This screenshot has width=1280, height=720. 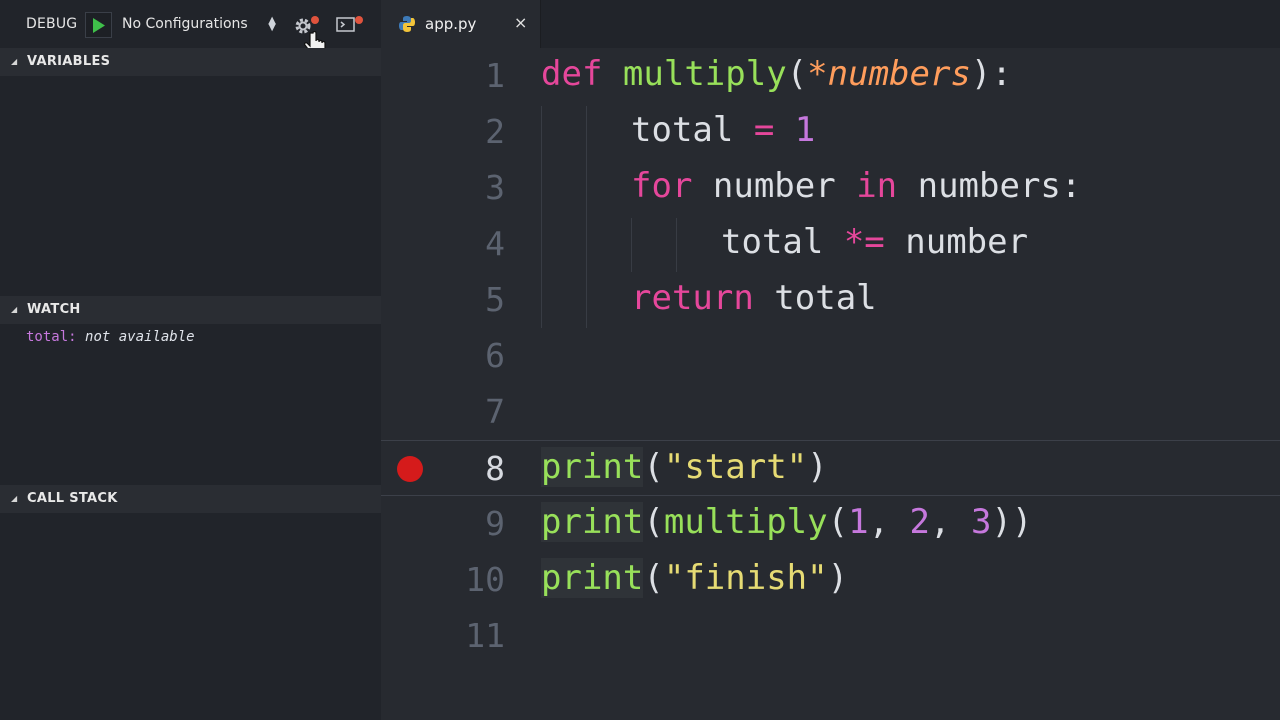 What do you see at coordinates (989, 186) in the screenshot?
I see `code-token: numbers:` at bounding box center [989, 186].